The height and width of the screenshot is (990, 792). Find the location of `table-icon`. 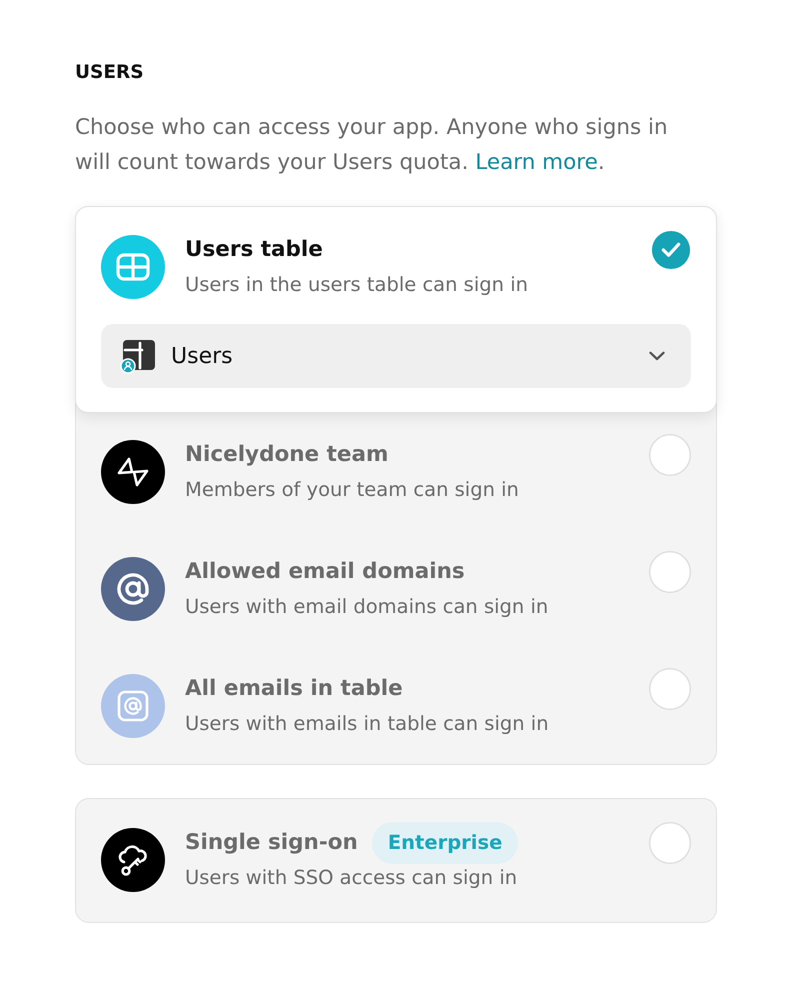

table-icon is located at coordinates (133, 267).